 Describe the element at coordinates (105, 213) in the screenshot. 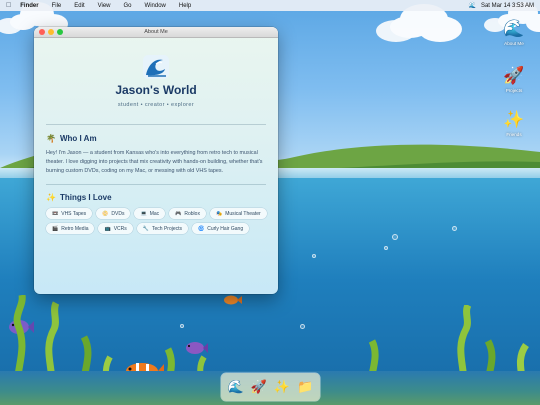

I see `dvd-icon: 📀` at that location.